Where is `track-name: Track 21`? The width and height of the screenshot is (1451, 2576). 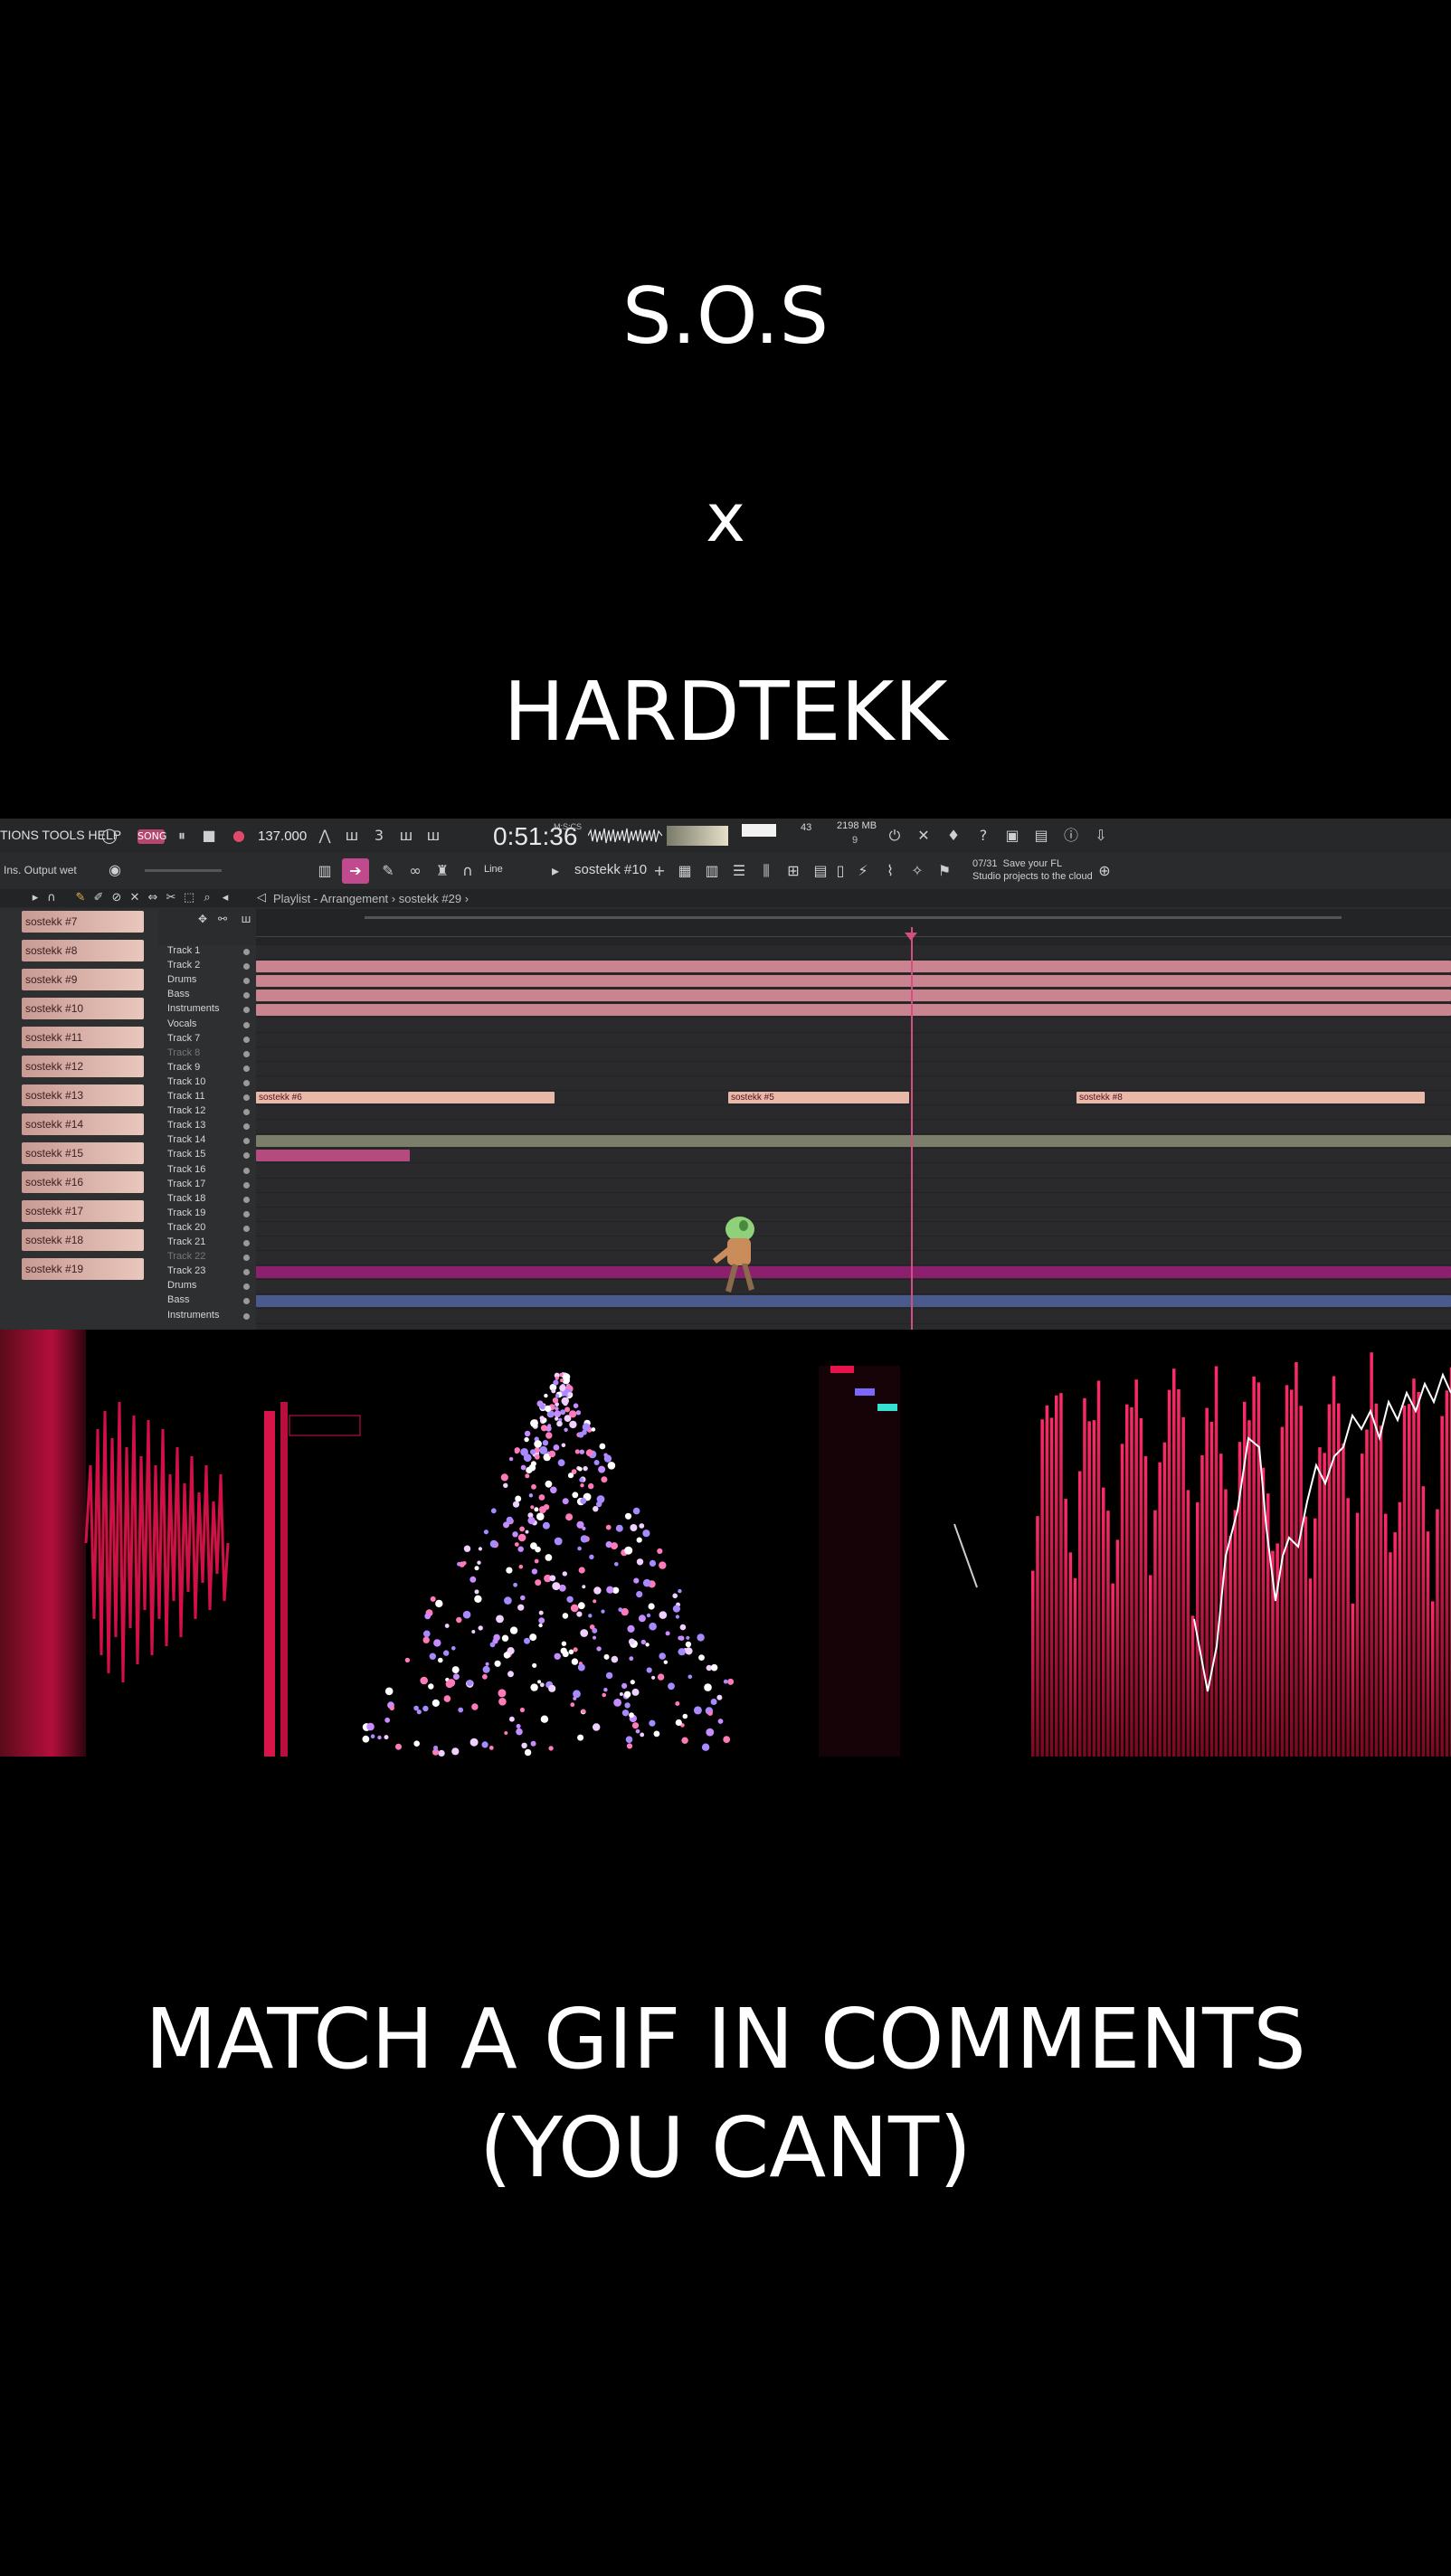
track-name: Track 21 is located at coordinates (186, 1242).